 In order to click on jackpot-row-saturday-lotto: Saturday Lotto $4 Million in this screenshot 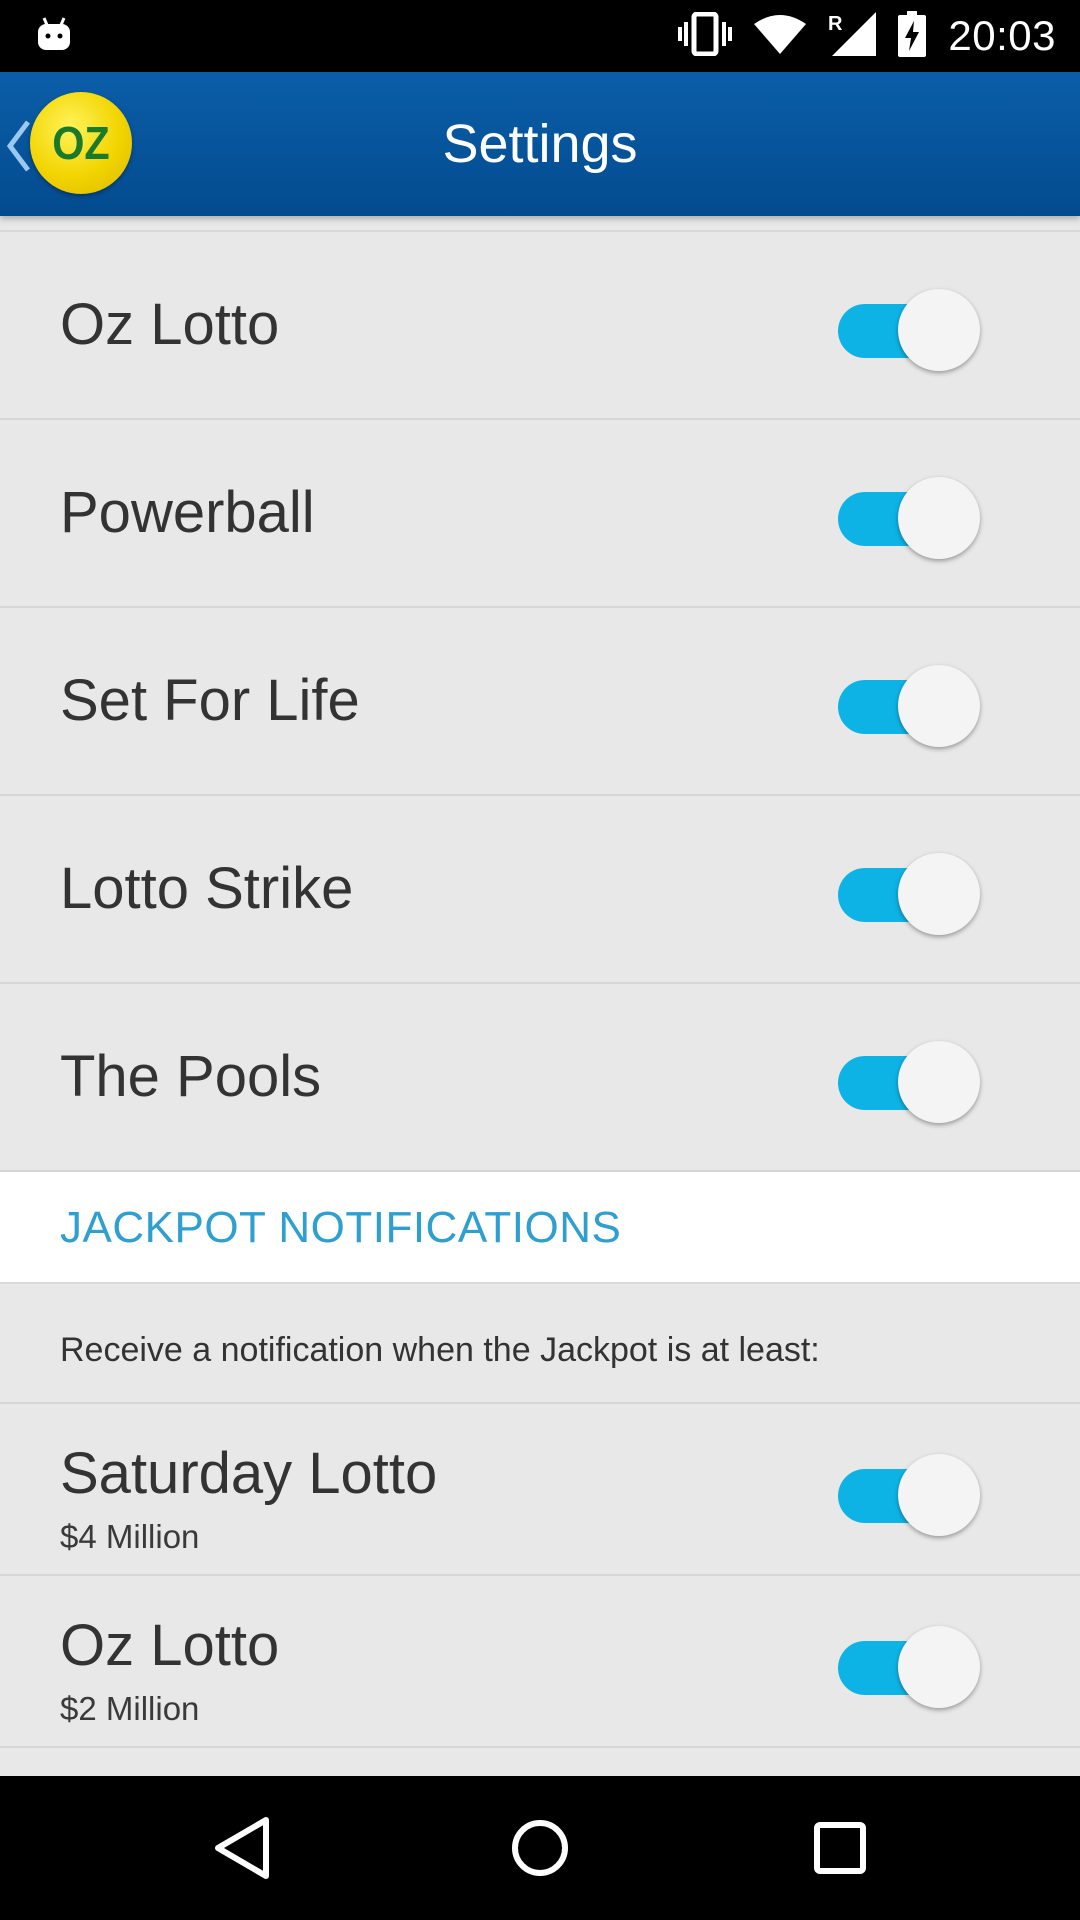, I will do `click(540, 1490)`.